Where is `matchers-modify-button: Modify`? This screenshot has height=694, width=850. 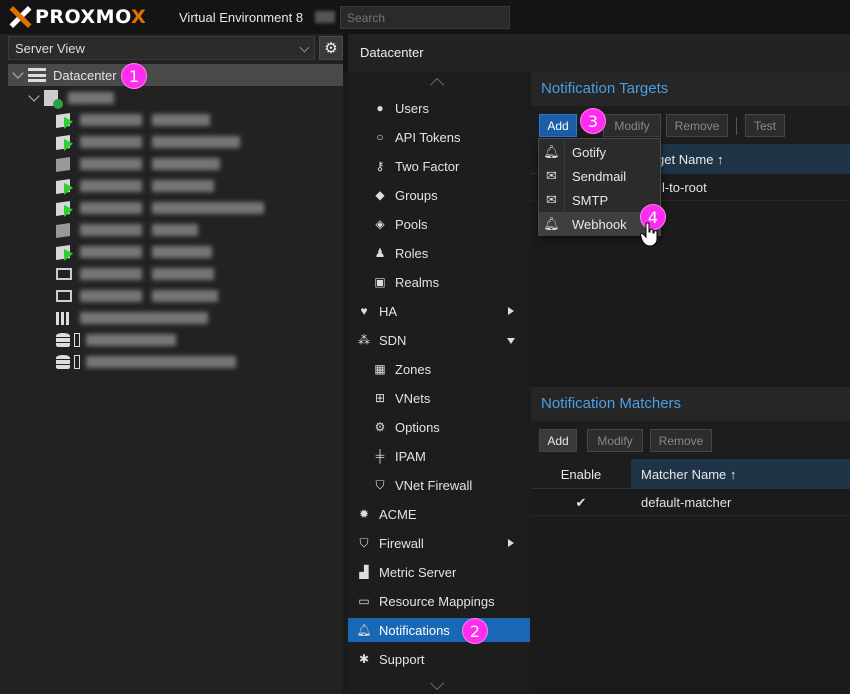
matchers-modify-button: Modify is located at coordinates (615, 440).